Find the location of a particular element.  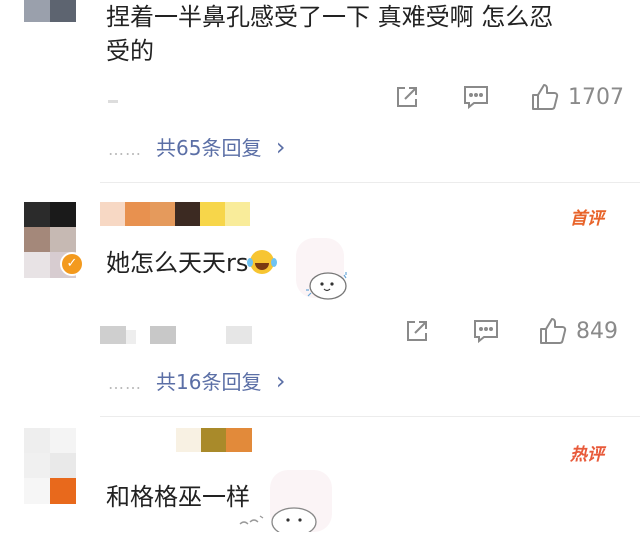

laughing-tears-emoji-icon is located at coordinates (262, 262).